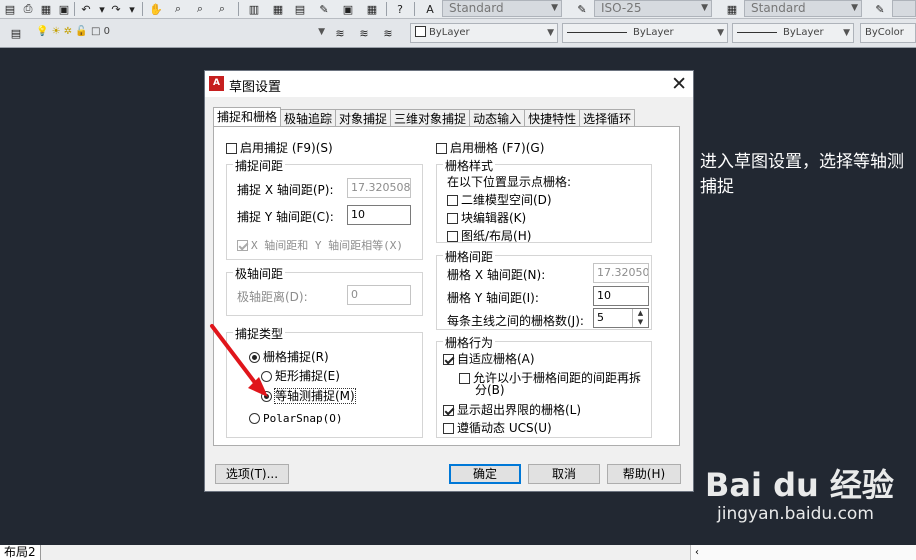 The height and width of the screenshot is (560, 916). Describe the element at coordinates (379, 295) in the screenshot. I see `polar-distance-input: 0` at that location.